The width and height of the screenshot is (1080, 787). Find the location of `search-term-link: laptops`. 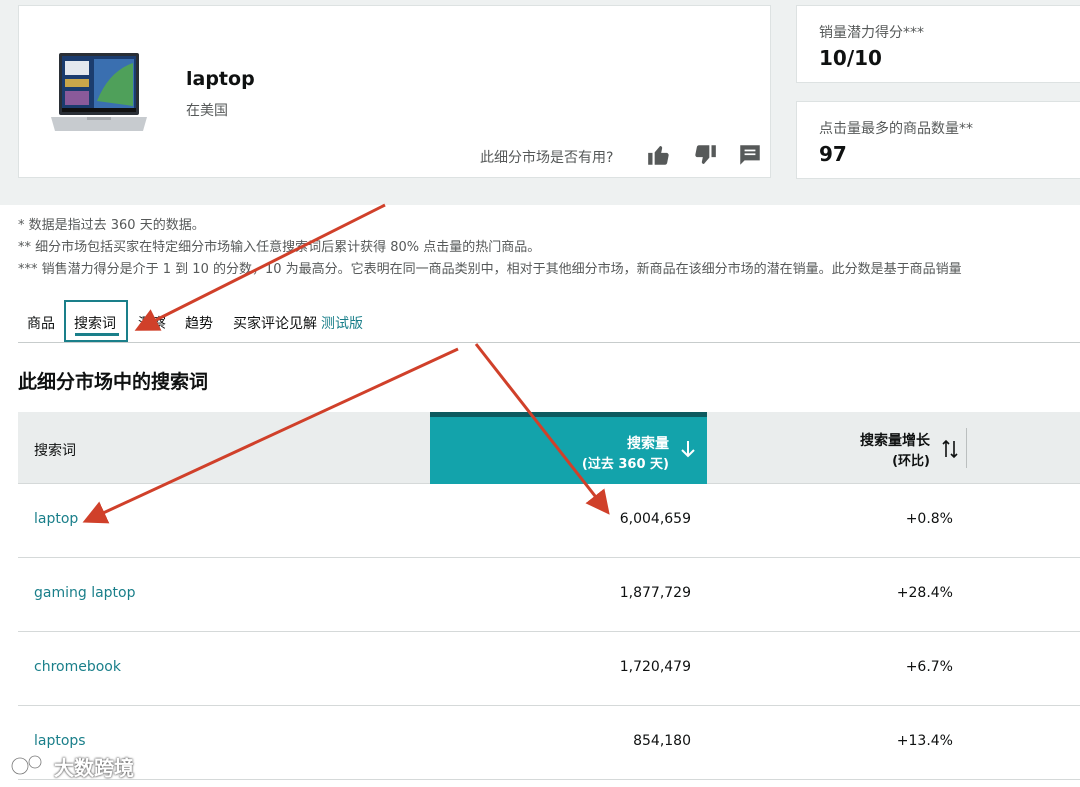

search-term-link: laptops is located at coordinates (60, 741).